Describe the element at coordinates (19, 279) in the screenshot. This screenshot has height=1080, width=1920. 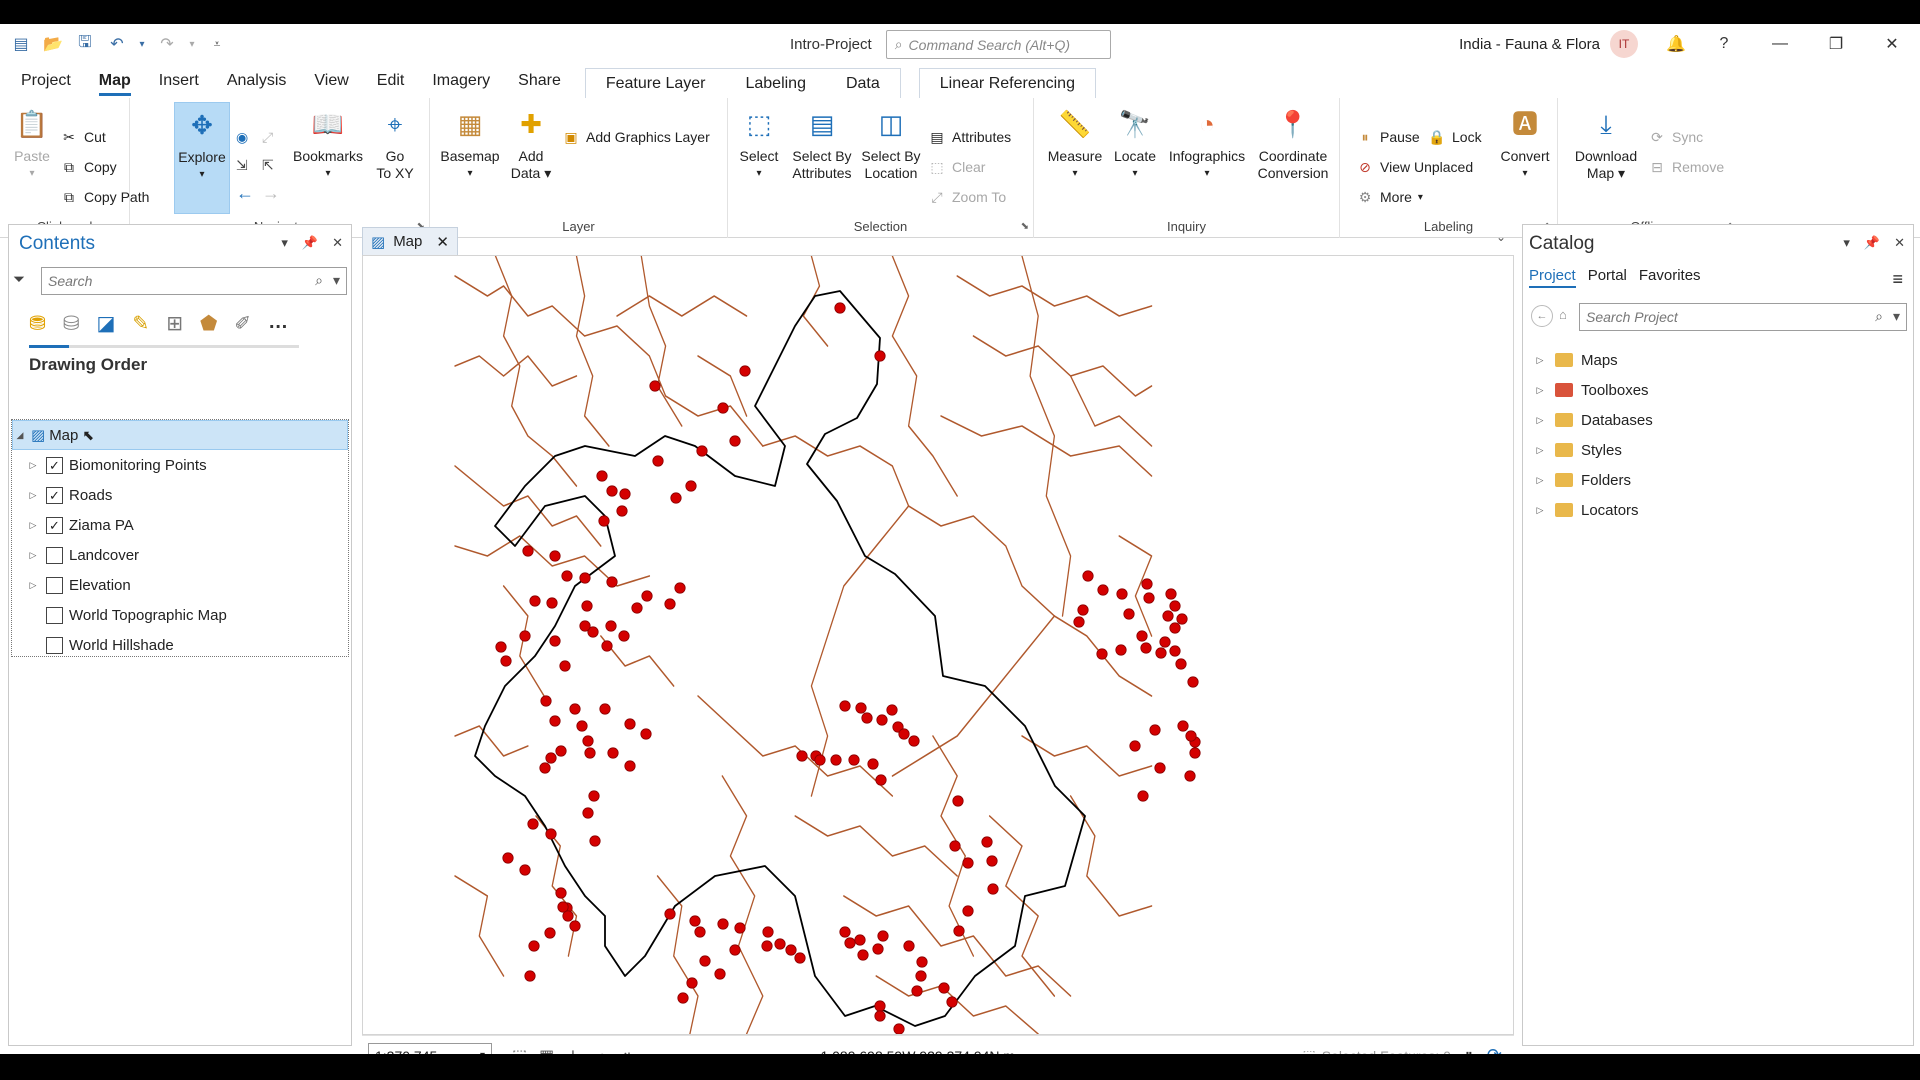
I see `filter-icon: ⏷` at that location.